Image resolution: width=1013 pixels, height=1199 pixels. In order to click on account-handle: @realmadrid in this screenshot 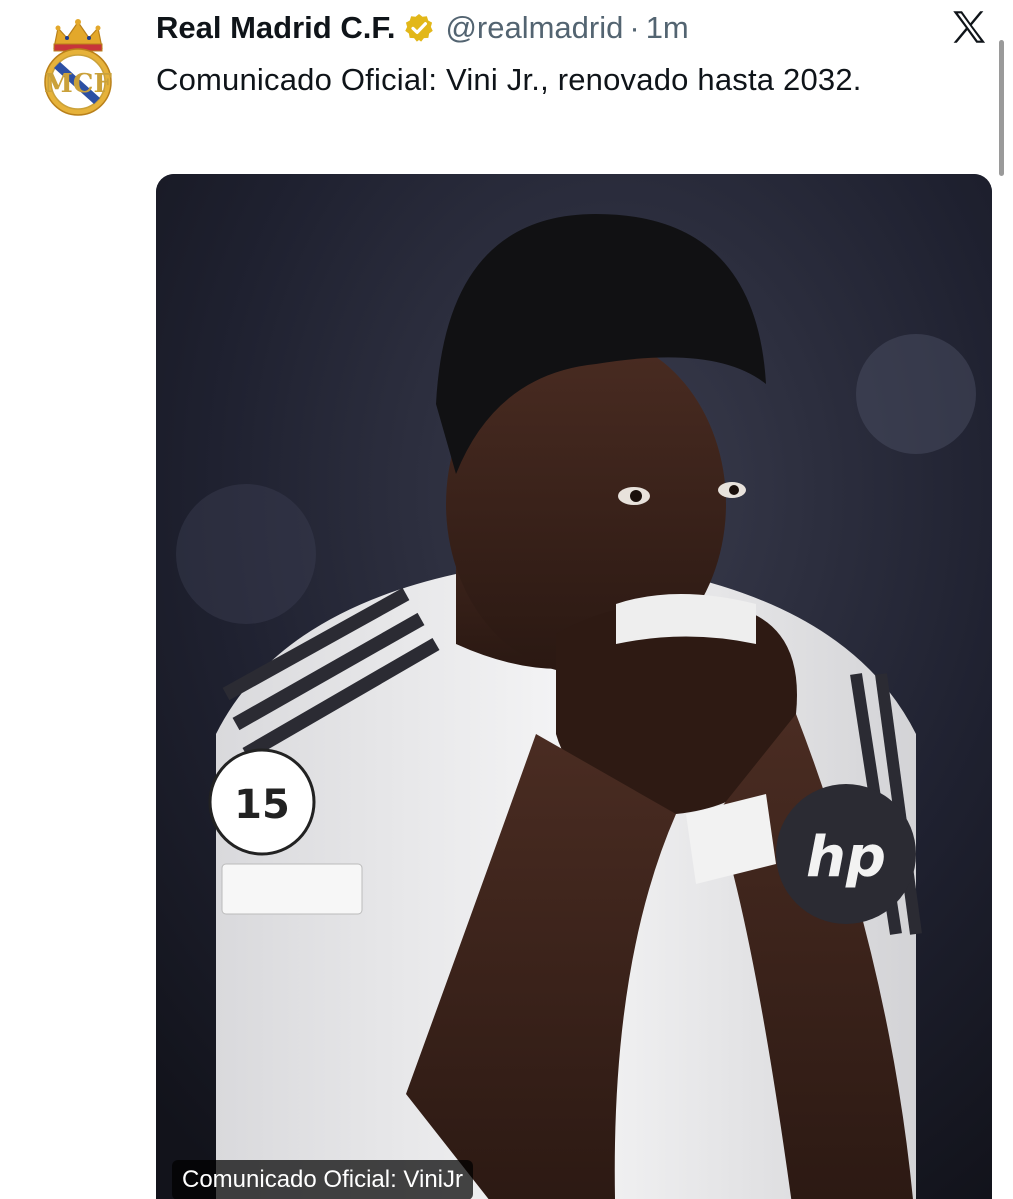, I will do `click(534, 28)`.